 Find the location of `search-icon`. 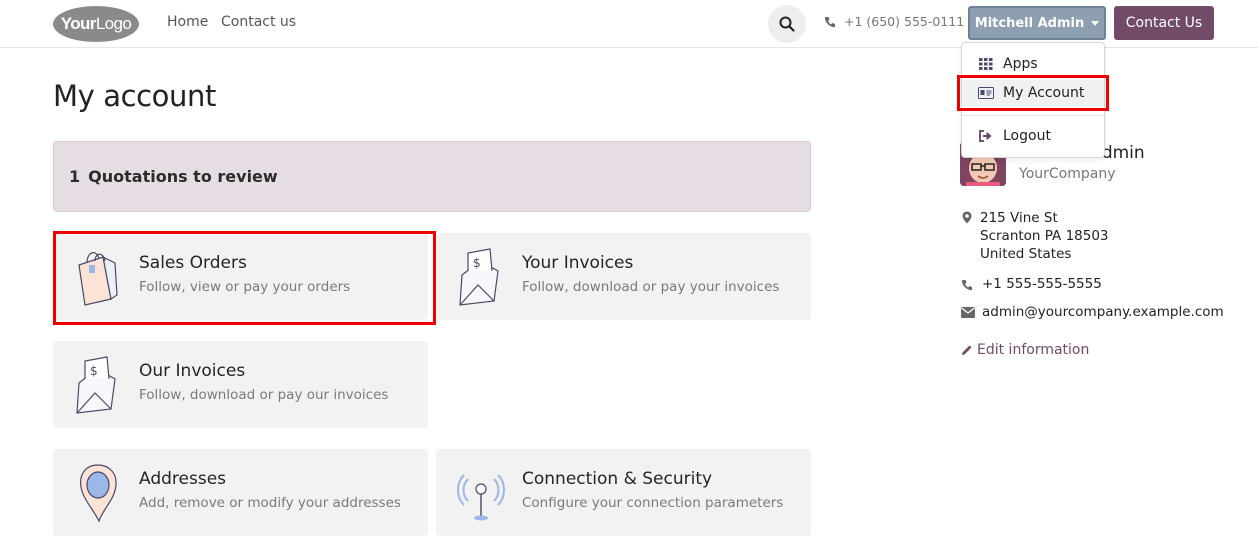

search-icon is located at coordinates (787, 24).